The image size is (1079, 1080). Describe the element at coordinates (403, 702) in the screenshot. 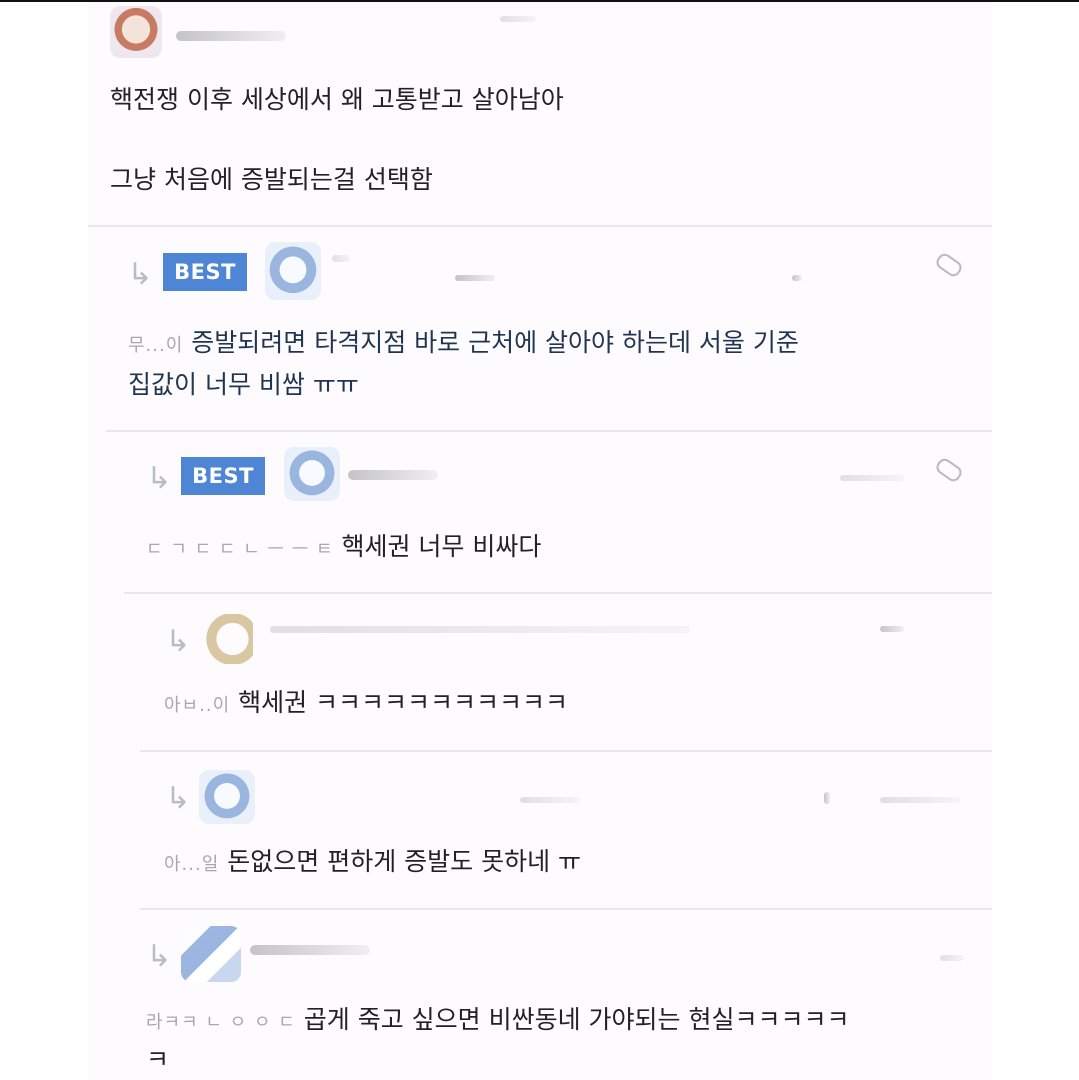

I see `reply-text-content: 핵세권 ㅋㅋㅋㅋㅋㅋㅋㅋㅋㅋㅋ` at that location.